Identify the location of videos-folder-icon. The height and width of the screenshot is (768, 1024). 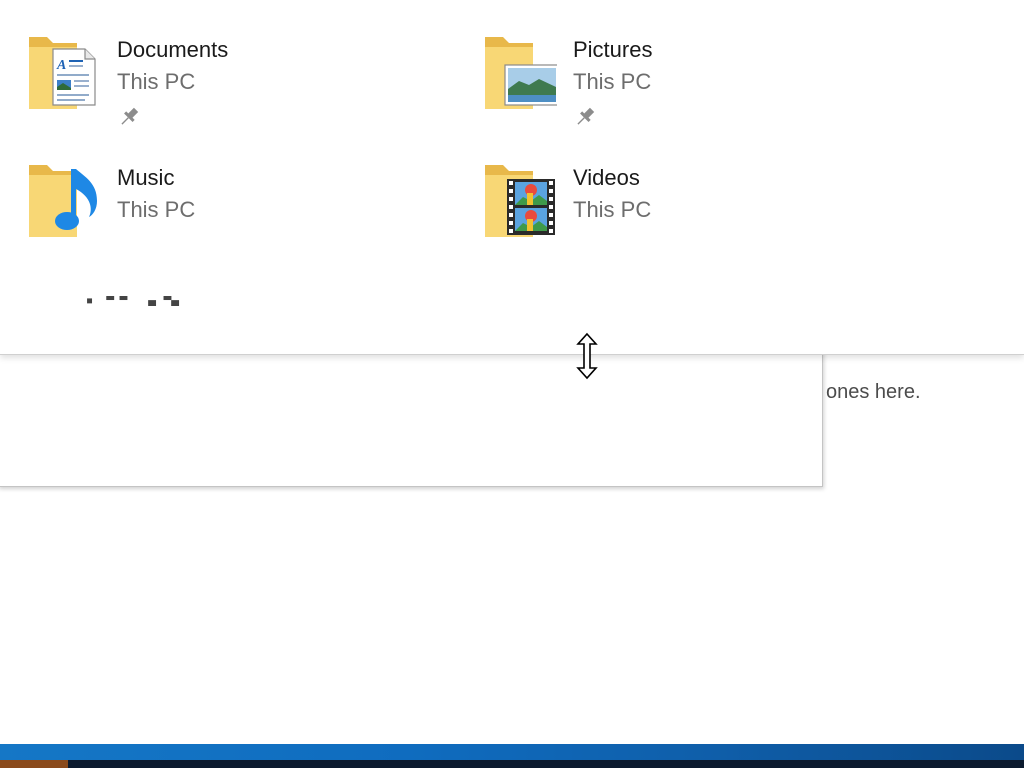
(520, 201).